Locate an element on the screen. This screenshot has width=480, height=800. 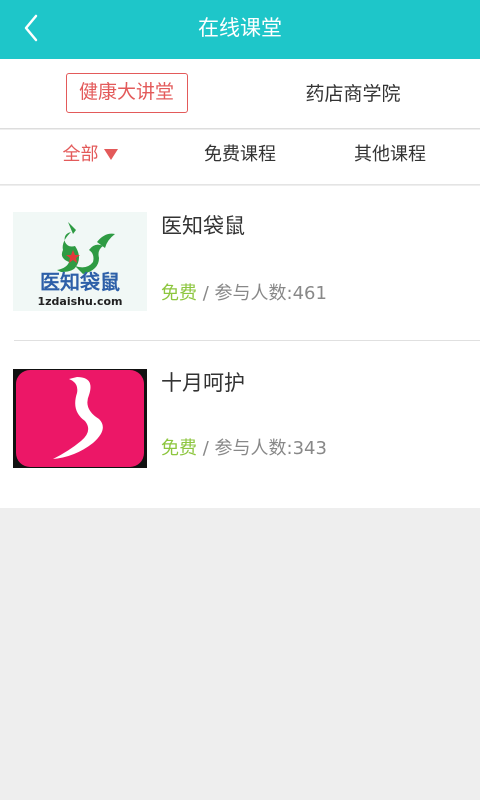
tab-health-lecture: 健康大讲堂 is located at coordinates (126, 94).